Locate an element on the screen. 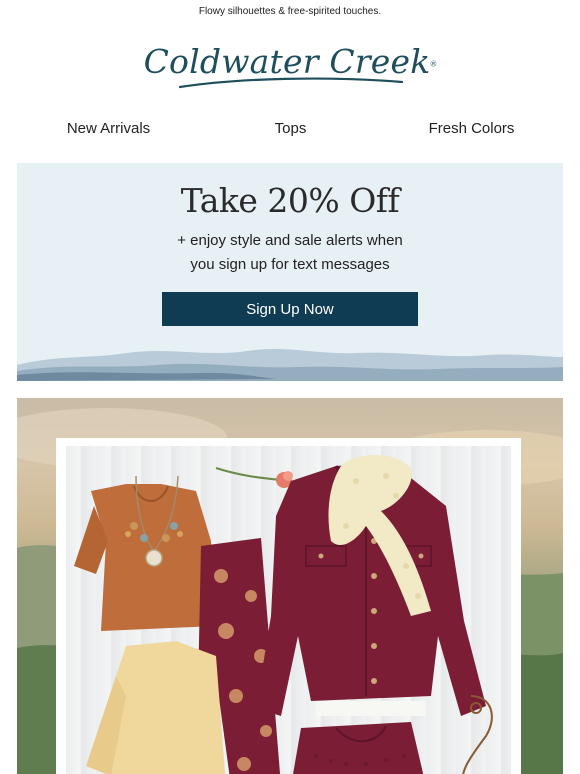  nav-new-arrivals: New Arrivals is located at coordinates (108, 128).